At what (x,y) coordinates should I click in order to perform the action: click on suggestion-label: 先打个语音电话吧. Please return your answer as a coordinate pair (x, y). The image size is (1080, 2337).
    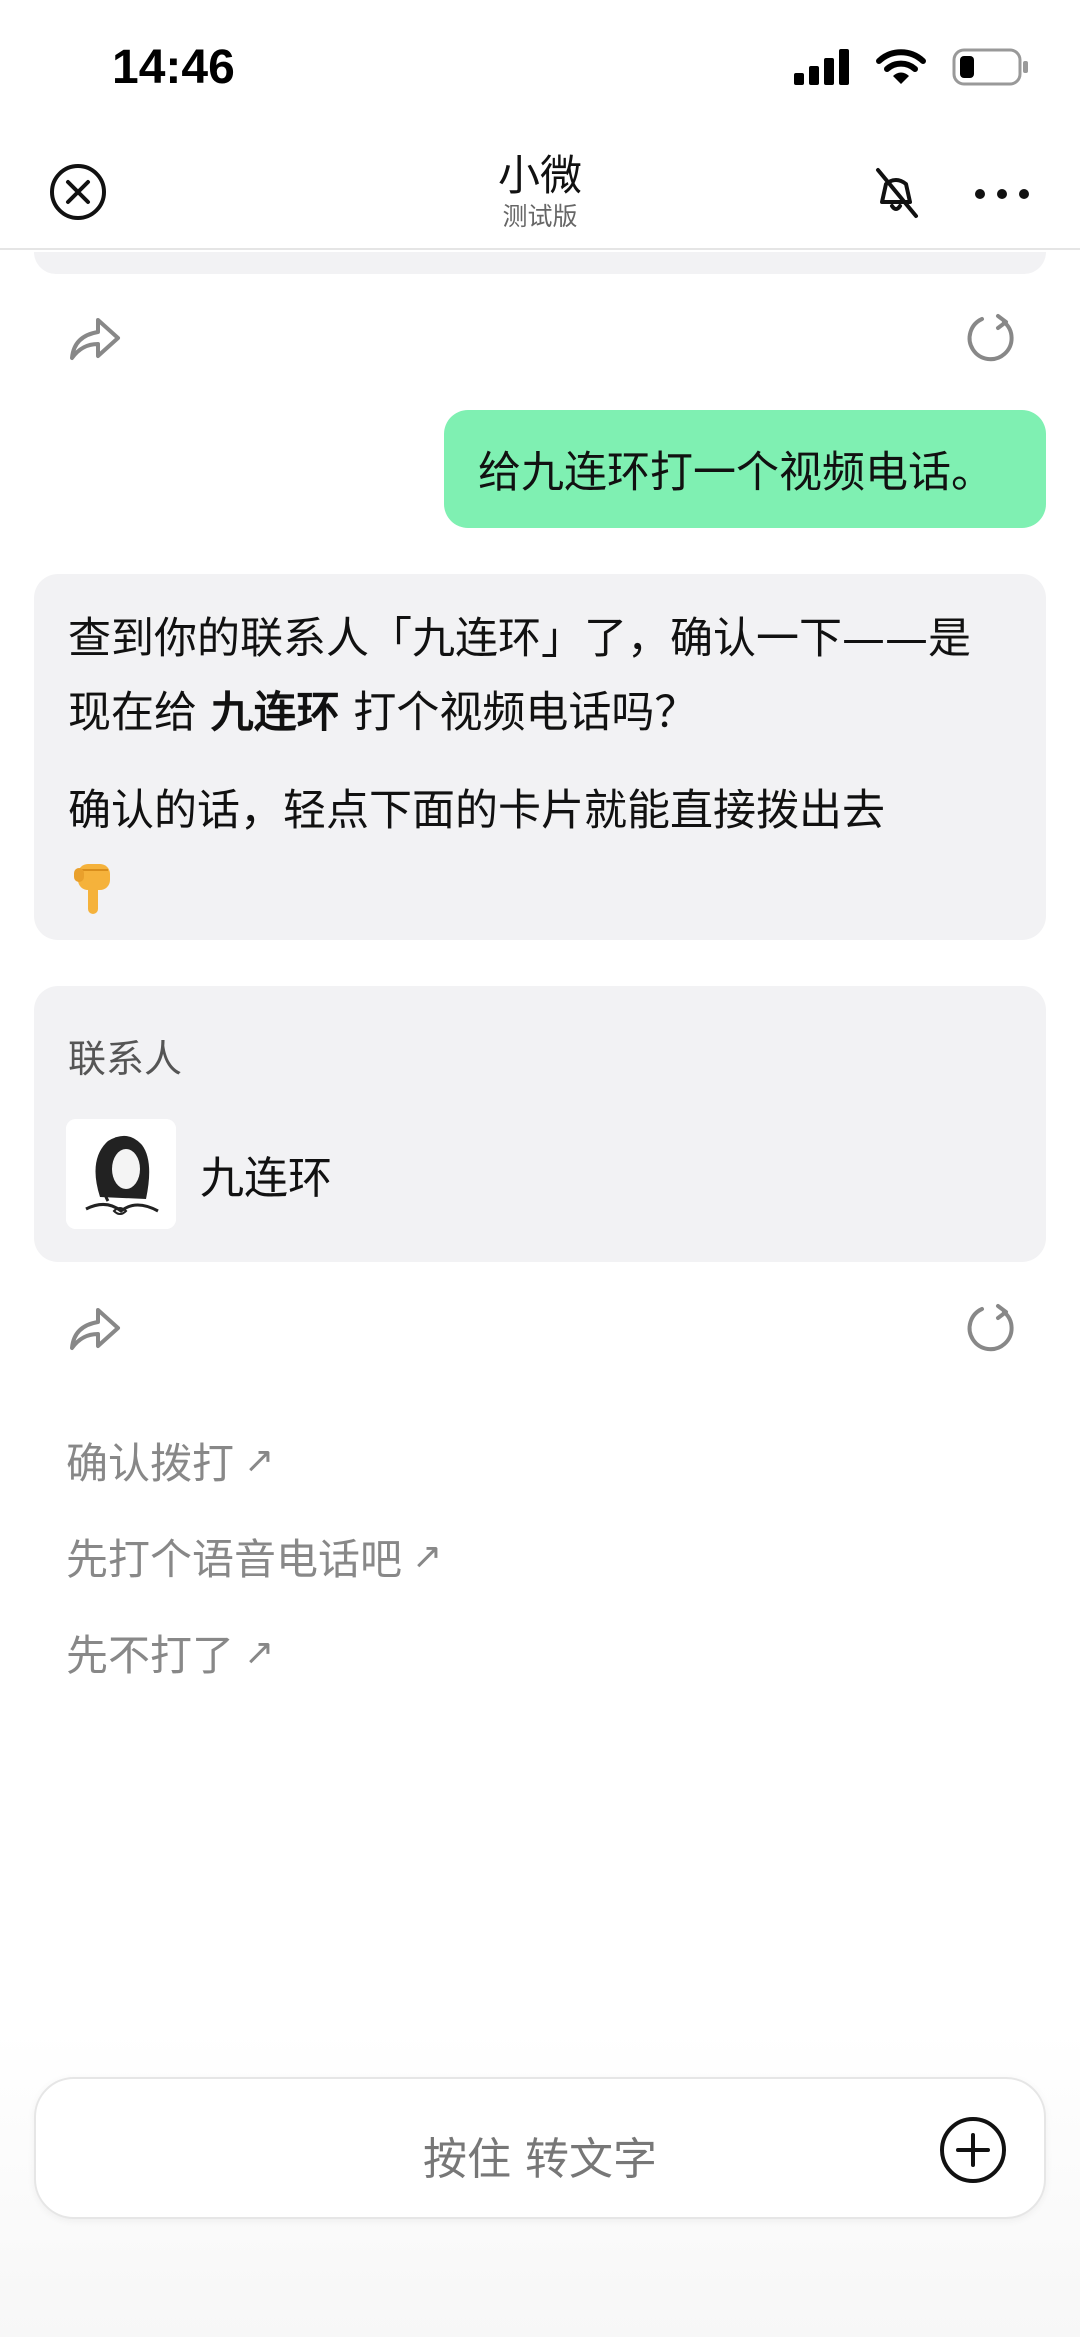
    Looking at the image, I should click on (234, 1559).